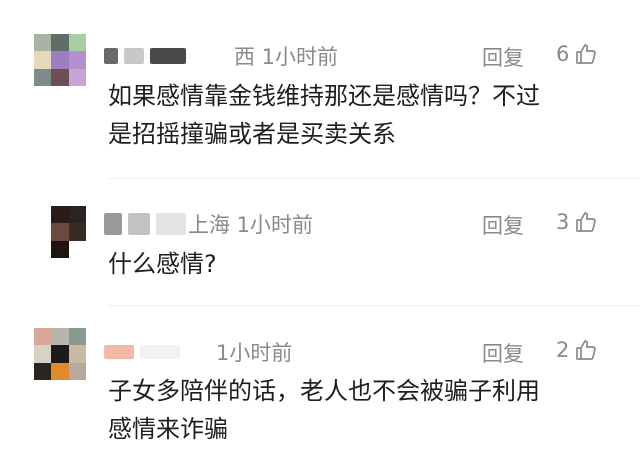  I want to click on like-count: 2, so click(563, 350).